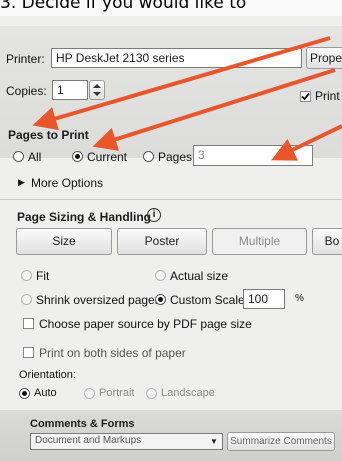 The image size is (342, 461). What do you see at coordinates (327, 96) in the screenshot?
I see `print-checkbox-label: Print` at bounding box center [327, 96].